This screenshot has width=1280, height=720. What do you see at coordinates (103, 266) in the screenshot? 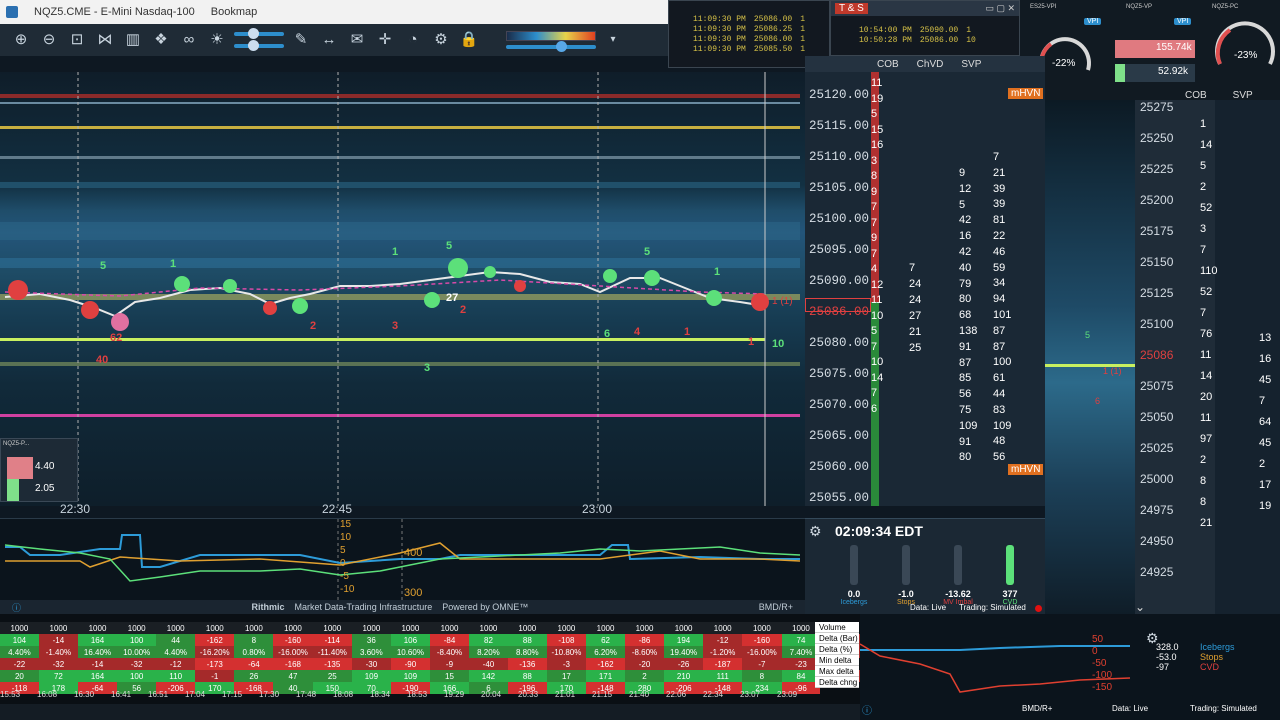
I see `trade-marker: 5` at bounding box center [103, 266].